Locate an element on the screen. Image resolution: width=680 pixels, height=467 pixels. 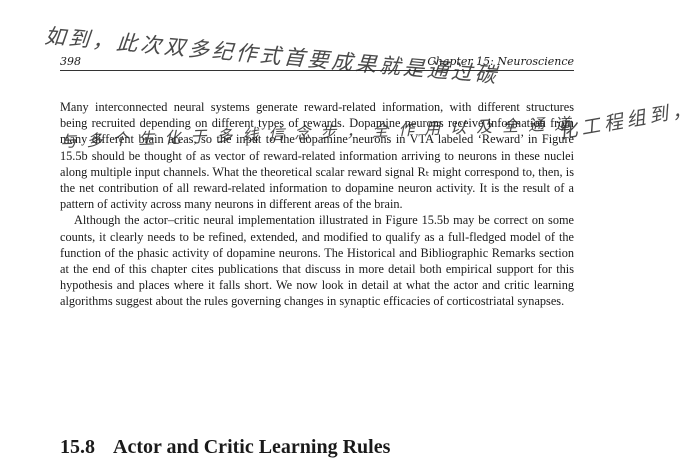
section-number: 15.8 is located at coordinates (77, 447).